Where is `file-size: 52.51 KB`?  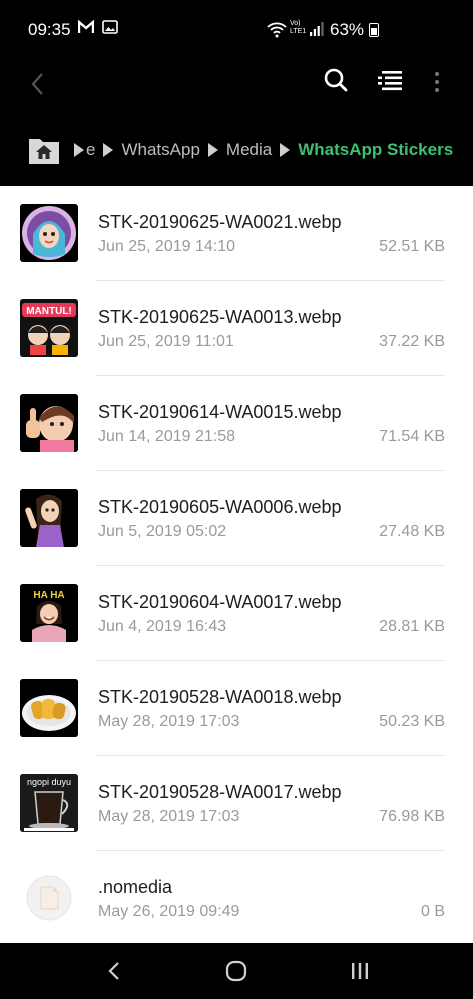
file-size: 52.51 KB is located at coordinates (412, 246).